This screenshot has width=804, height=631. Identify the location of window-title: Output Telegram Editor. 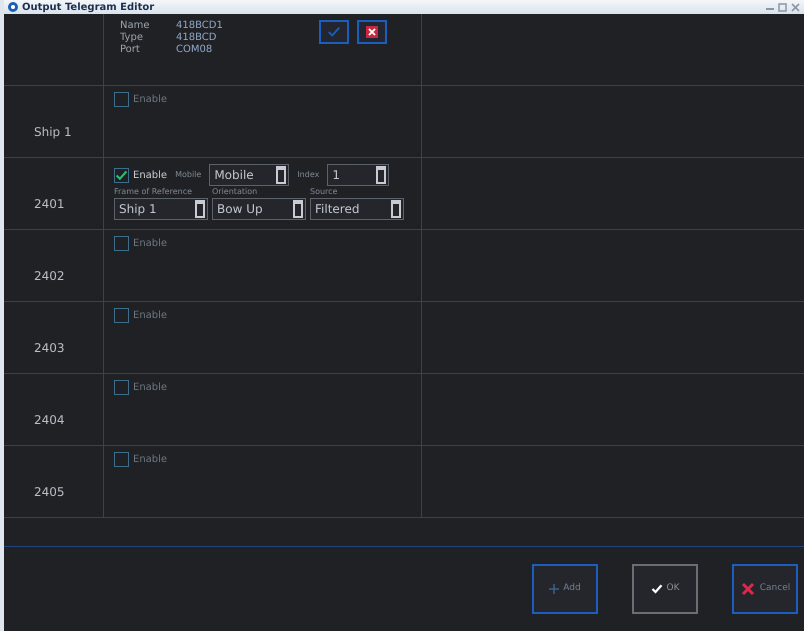
(88, 7).